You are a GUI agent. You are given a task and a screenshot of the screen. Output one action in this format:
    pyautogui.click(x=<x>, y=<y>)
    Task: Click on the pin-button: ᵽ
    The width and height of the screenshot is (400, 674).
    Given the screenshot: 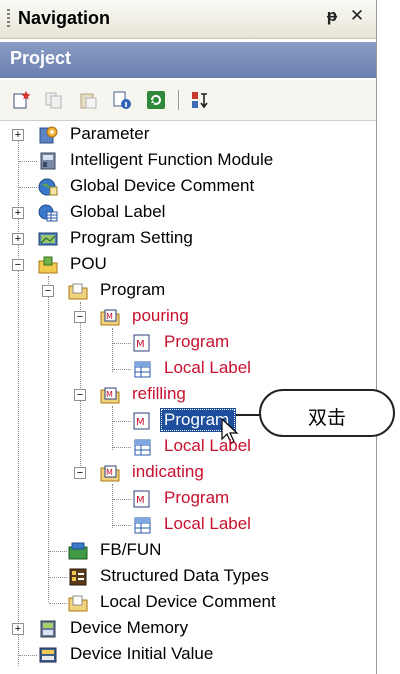 What is the action you would take?
    pyautogui.click(x=332, y=16)
    